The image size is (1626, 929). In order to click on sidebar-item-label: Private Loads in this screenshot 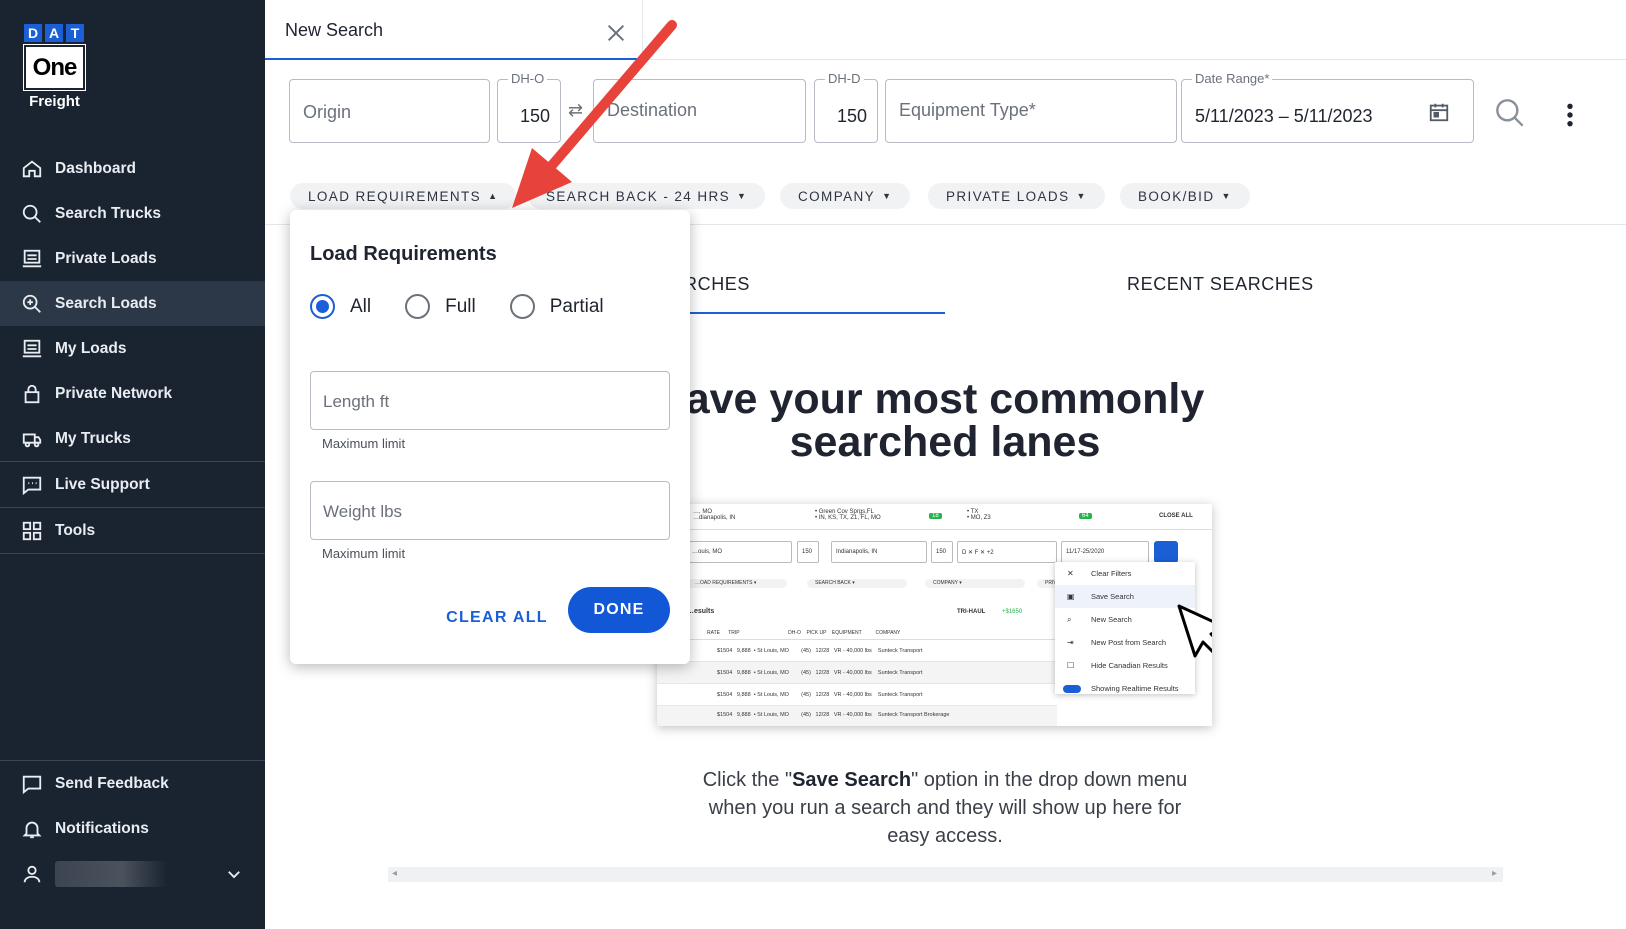, I will do `click(106, 258)`.